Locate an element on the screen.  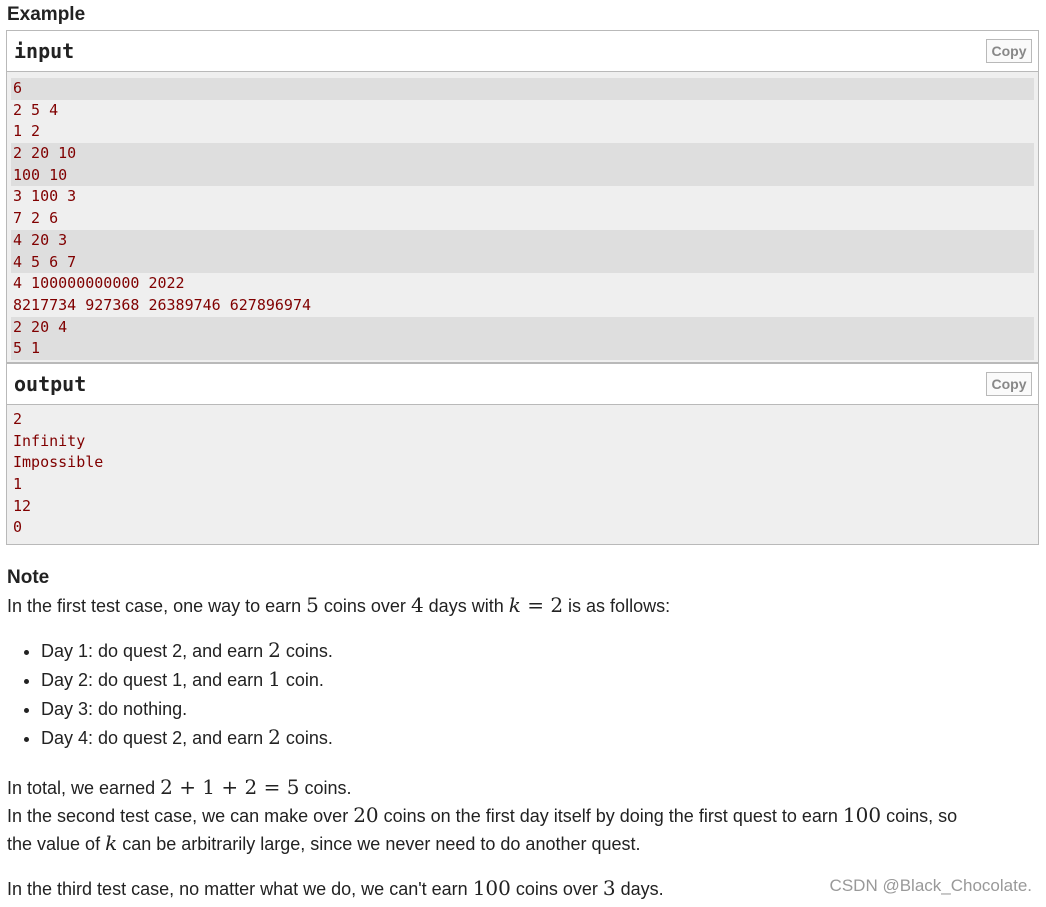
output-line: 0 is located at coordinates (18, 527).